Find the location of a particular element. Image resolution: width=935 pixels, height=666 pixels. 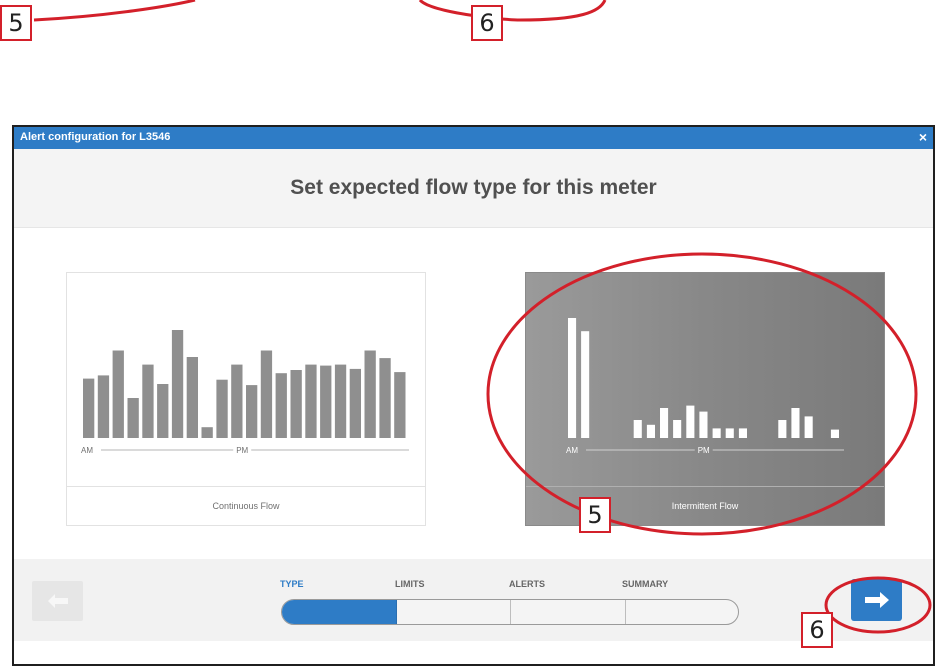

annotation-callout-6: 6 is located at coordinates (817, 630).